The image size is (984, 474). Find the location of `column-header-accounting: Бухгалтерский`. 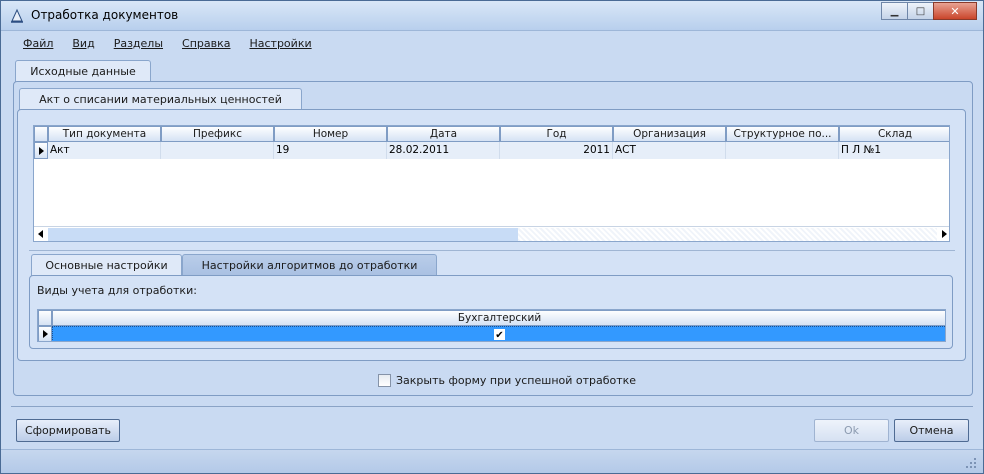

column-header-accounting: Бухгалтерский is located at coordinates (498, 318).